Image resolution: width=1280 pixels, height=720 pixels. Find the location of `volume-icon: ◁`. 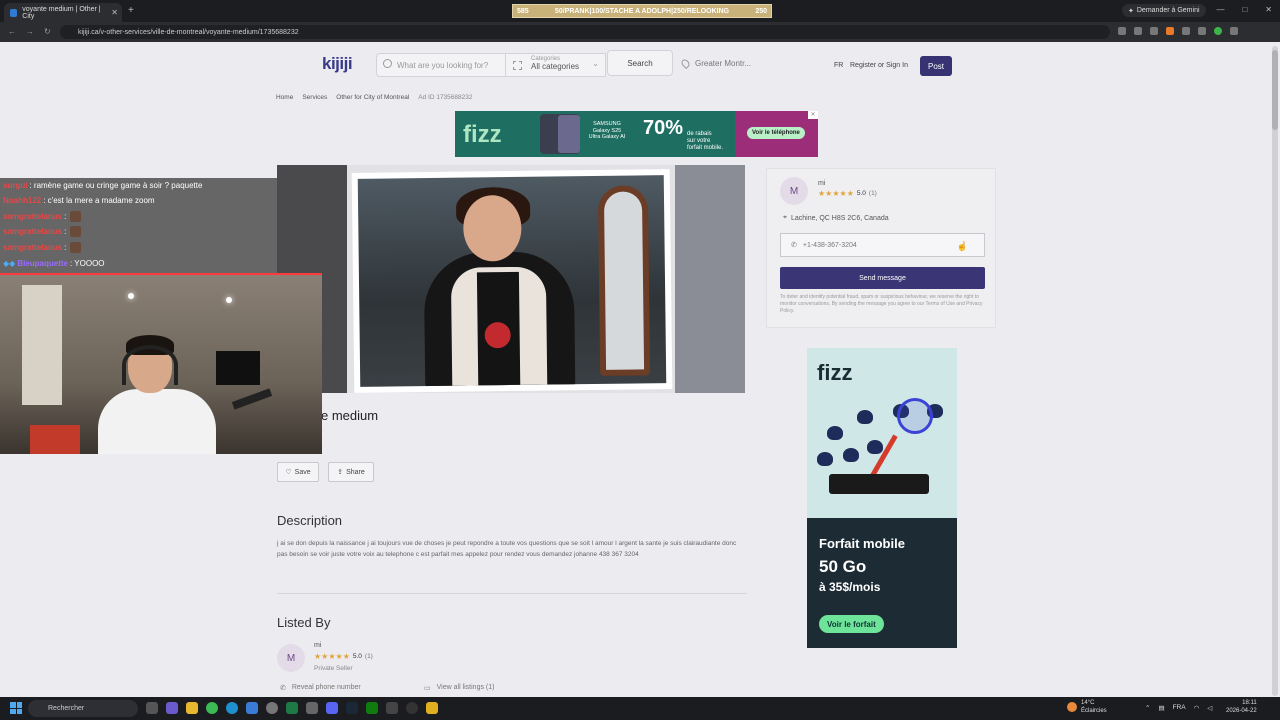

volume-icon: ◁ is located at coordinates (1209, 708).